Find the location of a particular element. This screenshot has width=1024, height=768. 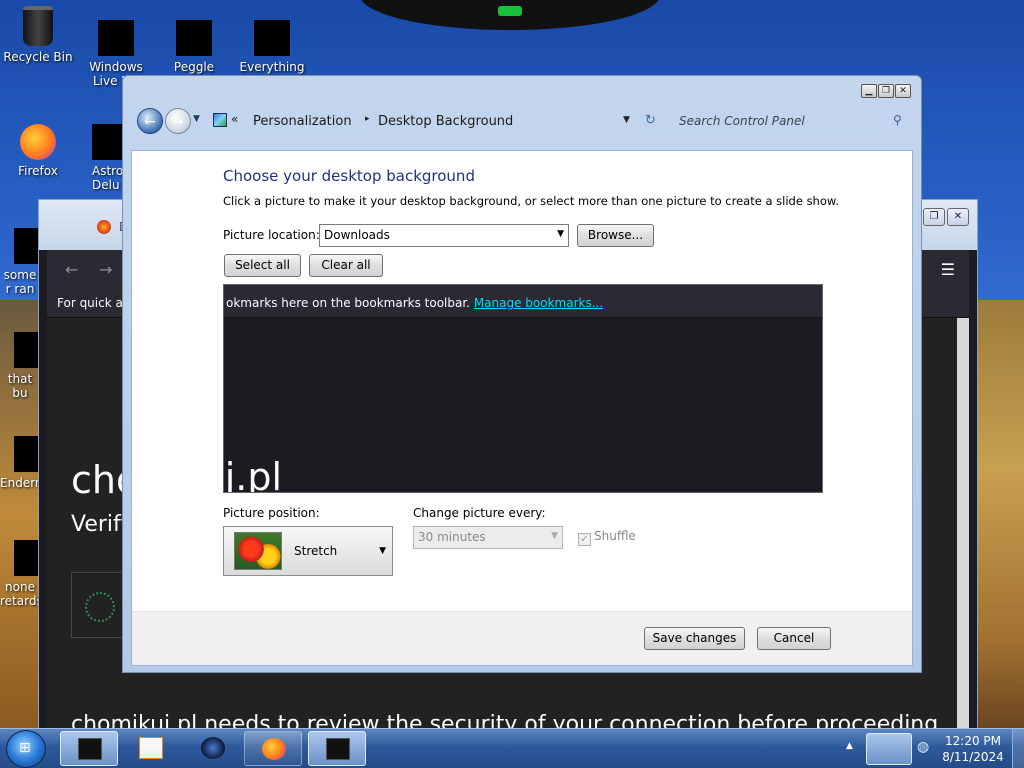

desktop-icon-enderm: Enderm is located at coordinates (20, 463).